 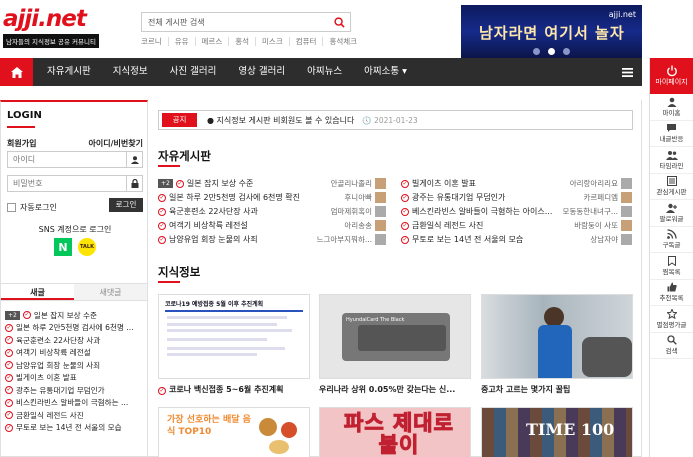 What do you see at coordinates (671, 160) in the screenshot?
I see `sidebar-item-timeline: 타임라인` at bounding box center [671, 160].